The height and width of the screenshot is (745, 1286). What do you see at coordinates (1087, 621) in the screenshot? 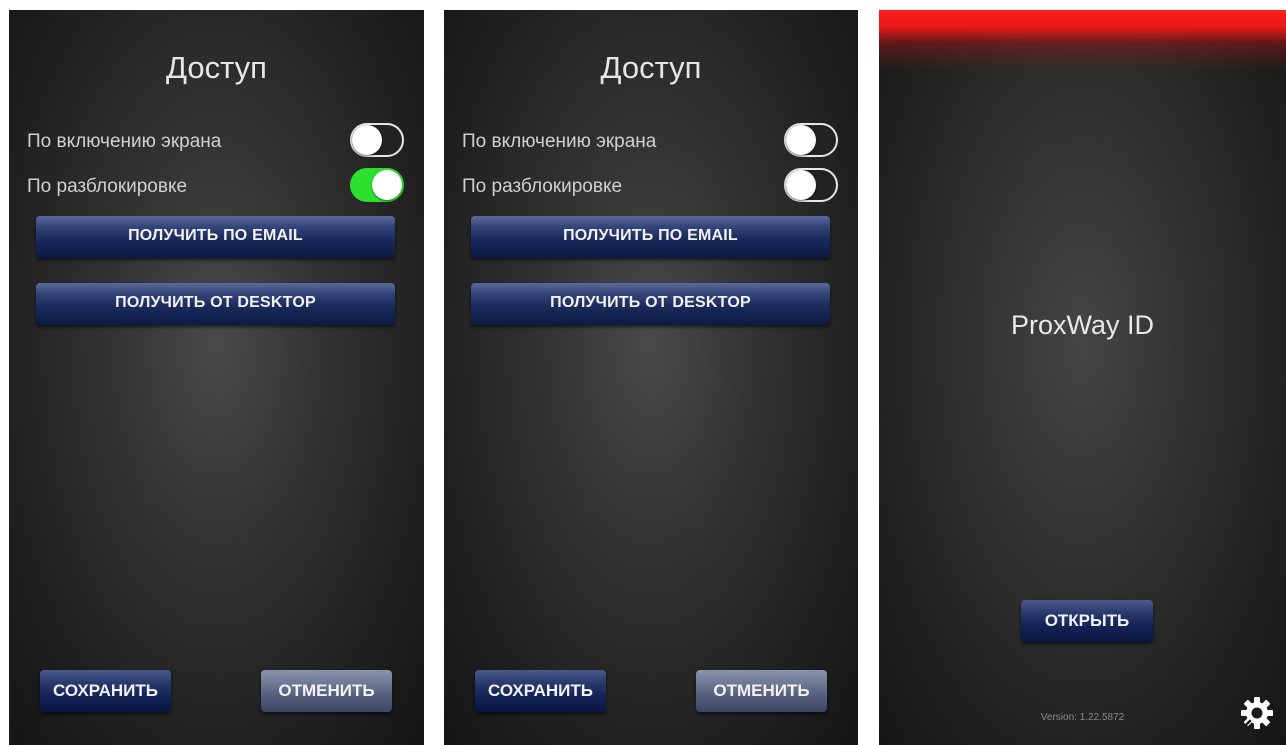
I see `open-button: ОТКРЫТЬ` at bounding box center [1087, 621].